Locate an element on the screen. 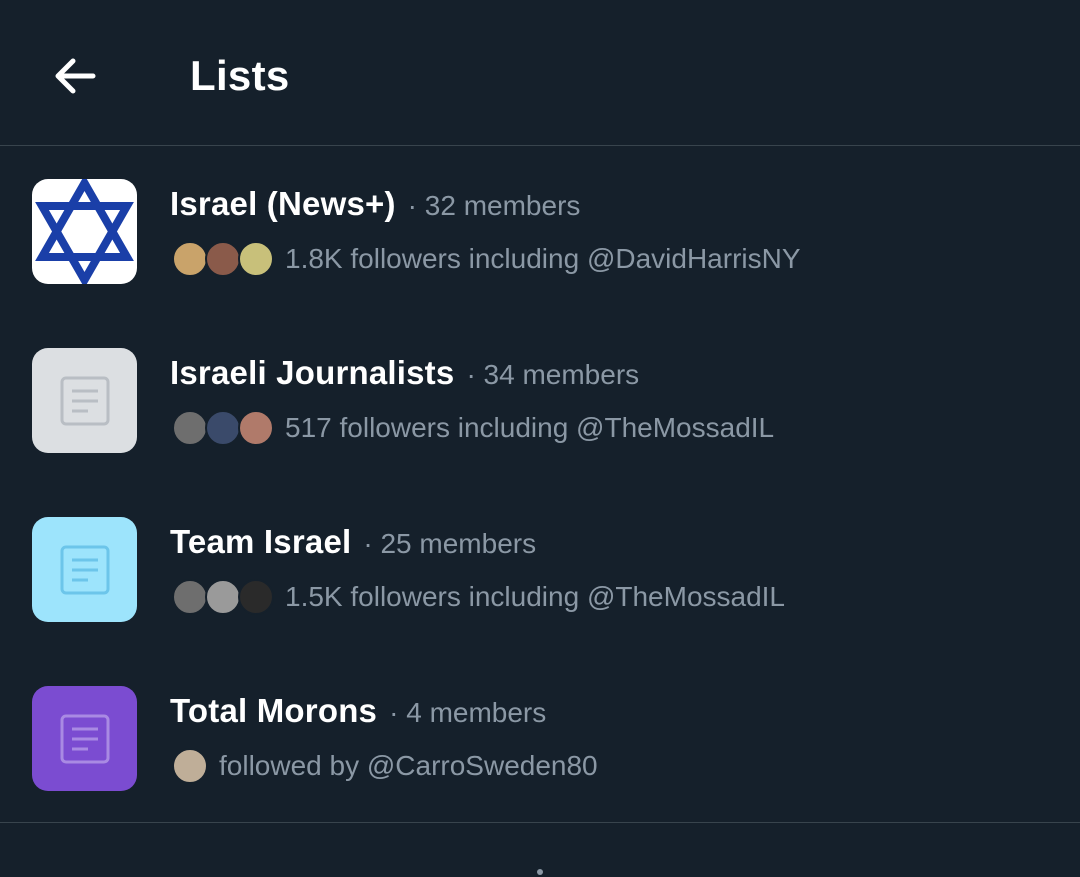  list-title-row: Israel (News+) · 32 members is located at coordinates (375, 204).